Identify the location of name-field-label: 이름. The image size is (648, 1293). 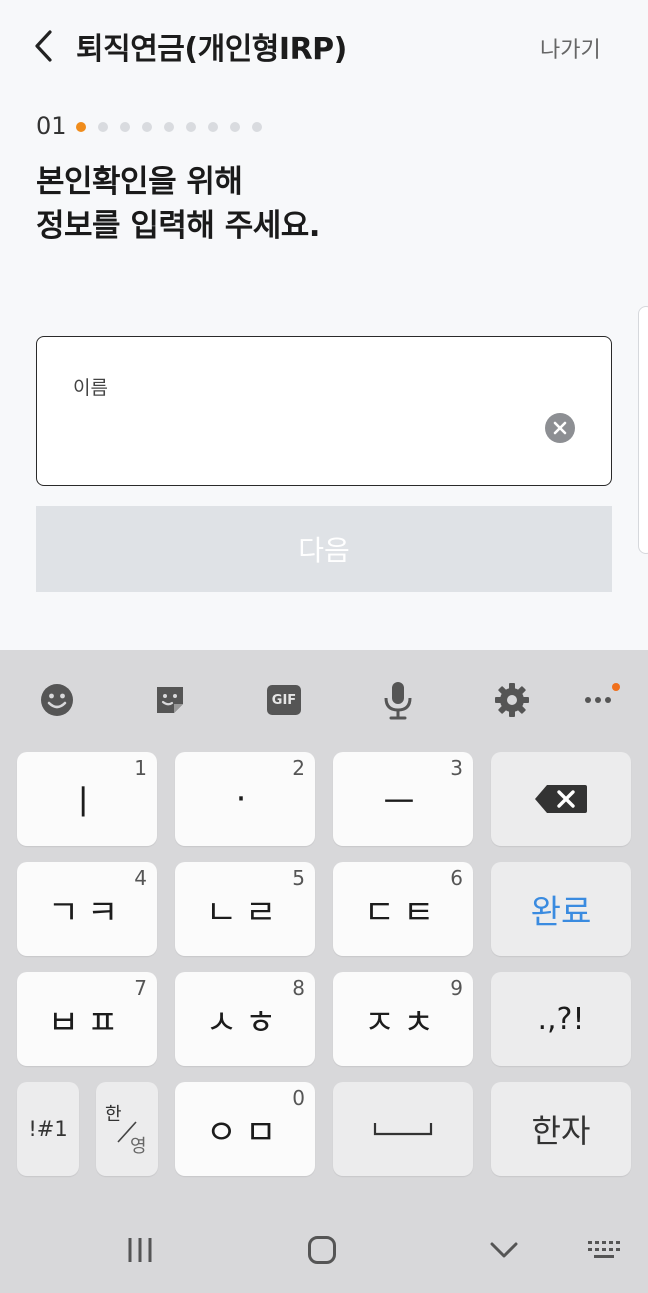
(90, 388).